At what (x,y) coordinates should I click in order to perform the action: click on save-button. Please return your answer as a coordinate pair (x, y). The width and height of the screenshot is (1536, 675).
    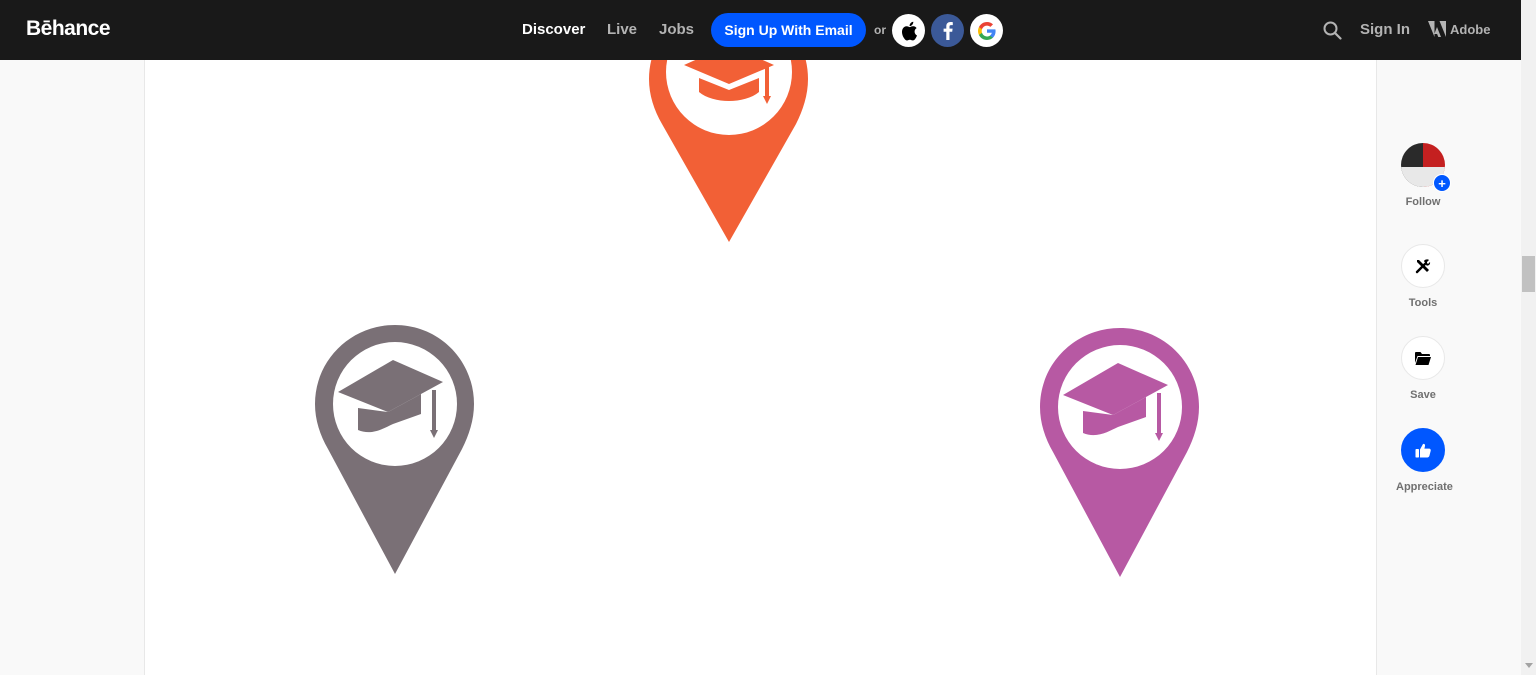
    Looking at the image, I should click on (1423, 358).